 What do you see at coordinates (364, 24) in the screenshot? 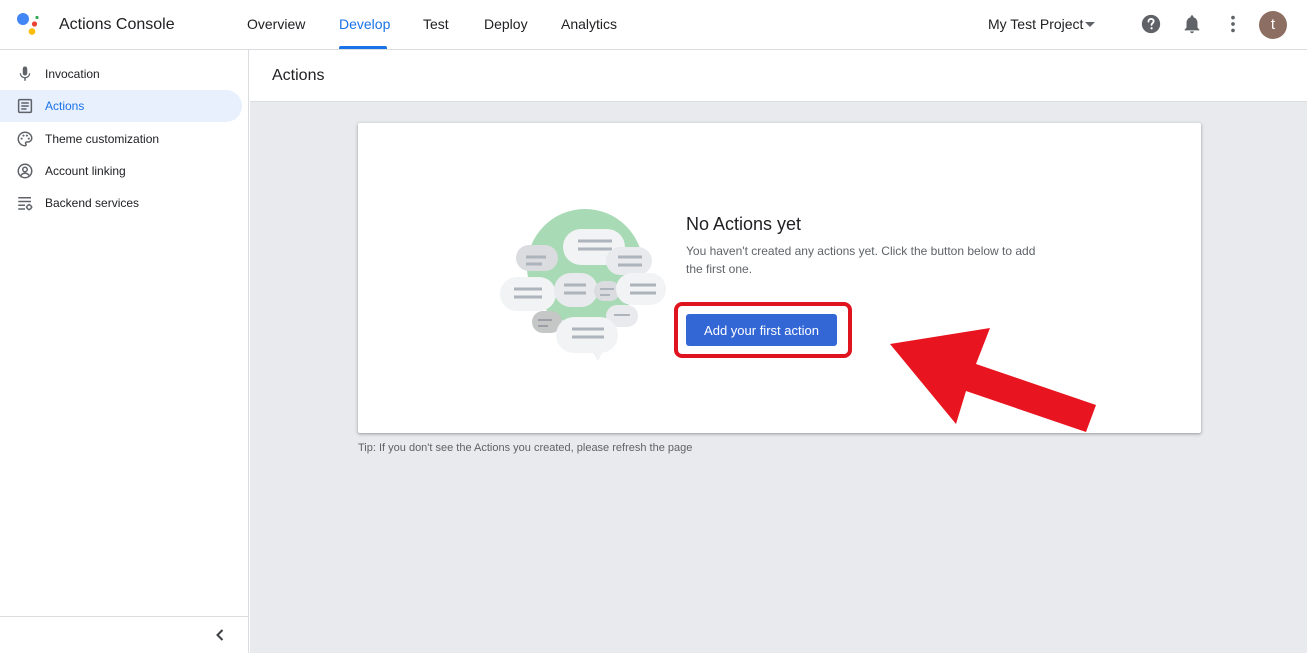
I see `tab-develop: Develop` at bounding box center [364, 24].